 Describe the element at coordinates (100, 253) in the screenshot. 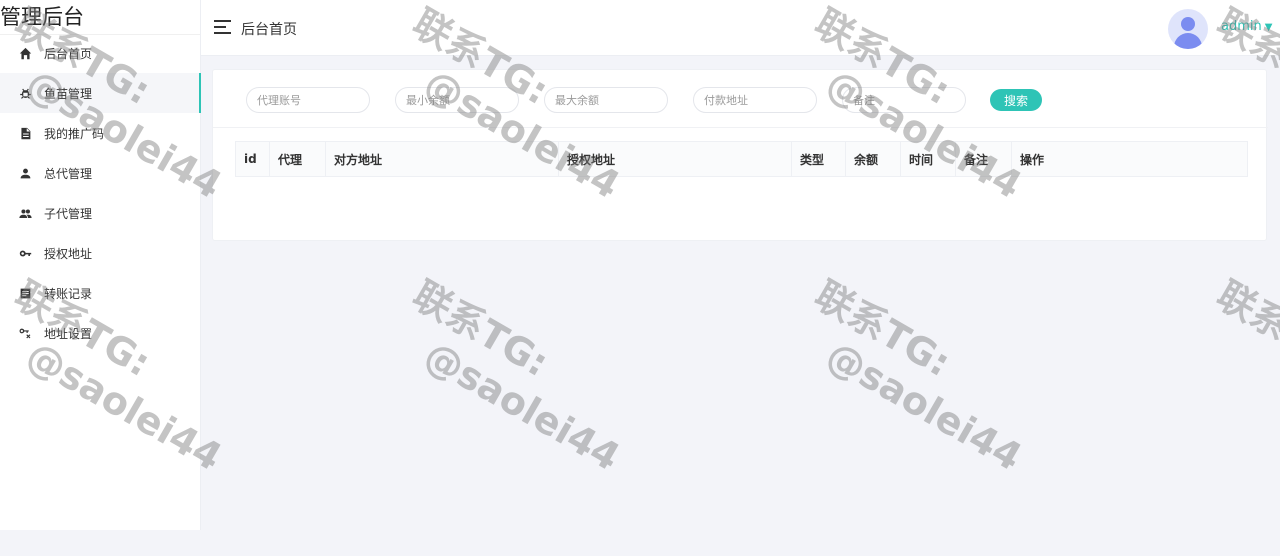

I see `sidebar-item-authorized-address: 授权地址` at that location.